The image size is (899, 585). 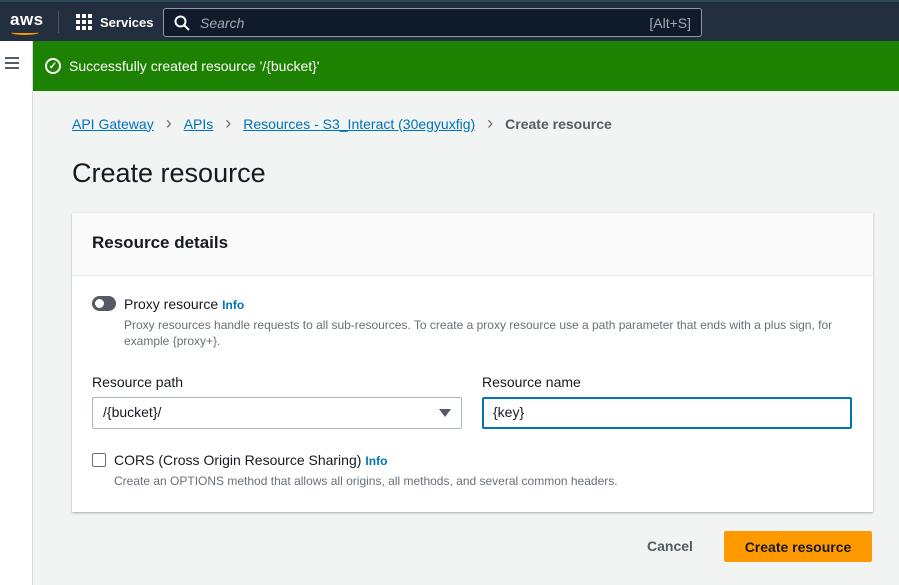 What do you see at coordinates (558, 123) in the screenshot?
I see `breadcrumb-current: Create resource` at bounding box center [558, 123].